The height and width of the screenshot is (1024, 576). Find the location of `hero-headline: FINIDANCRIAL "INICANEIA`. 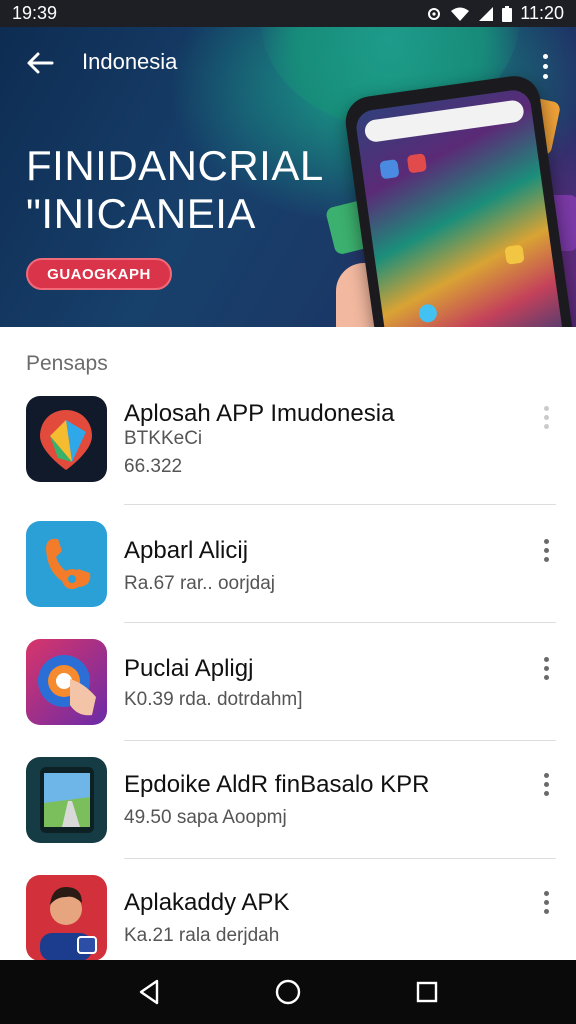

hero-headline: FINIDANCRIAL "INICANEIA is located at coordinates (175, 190).